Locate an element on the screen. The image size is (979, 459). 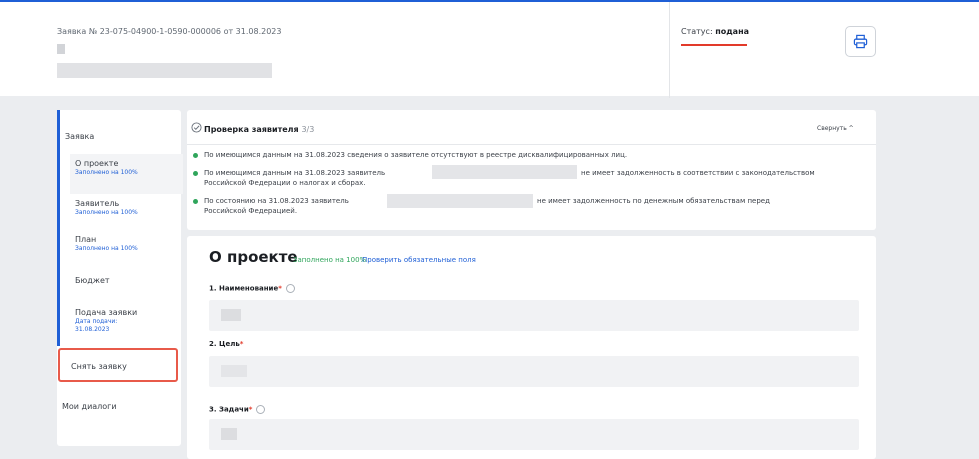
sidebar-item-submission: Подача заявки Дата подачи: 31.08.2023 is located at coordinates (129, 326).